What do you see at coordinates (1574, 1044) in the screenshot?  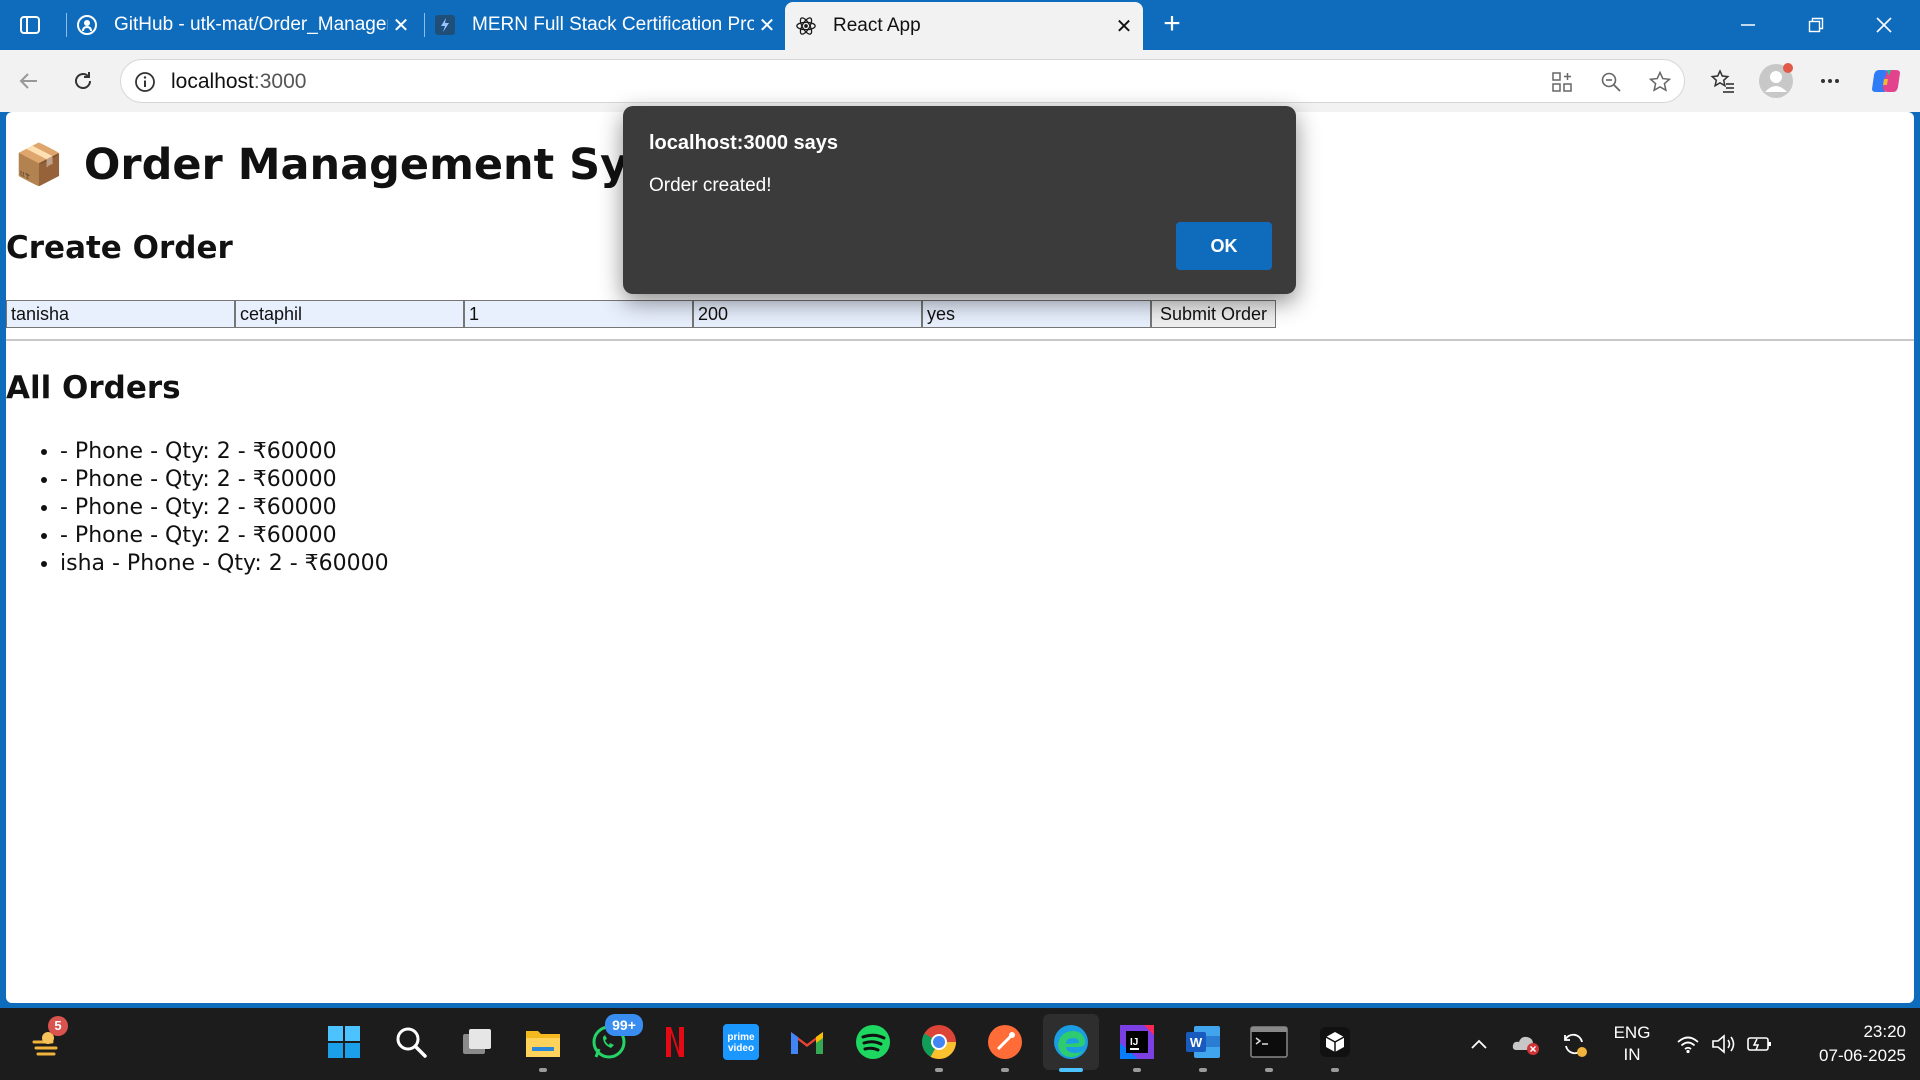 I see `sync-icon` at bounding box center [1574, 1044].